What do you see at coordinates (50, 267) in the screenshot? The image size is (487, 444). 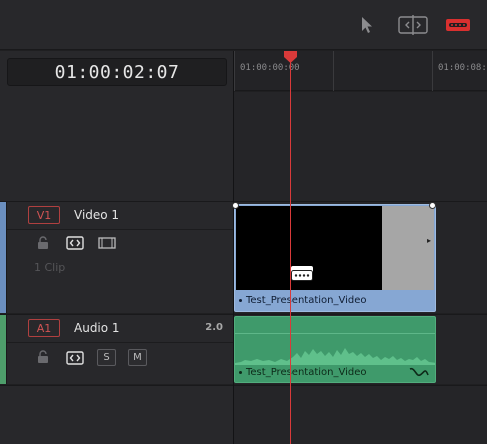 I see `clip-count: 1 Clip` at bounding box center [50, 267].